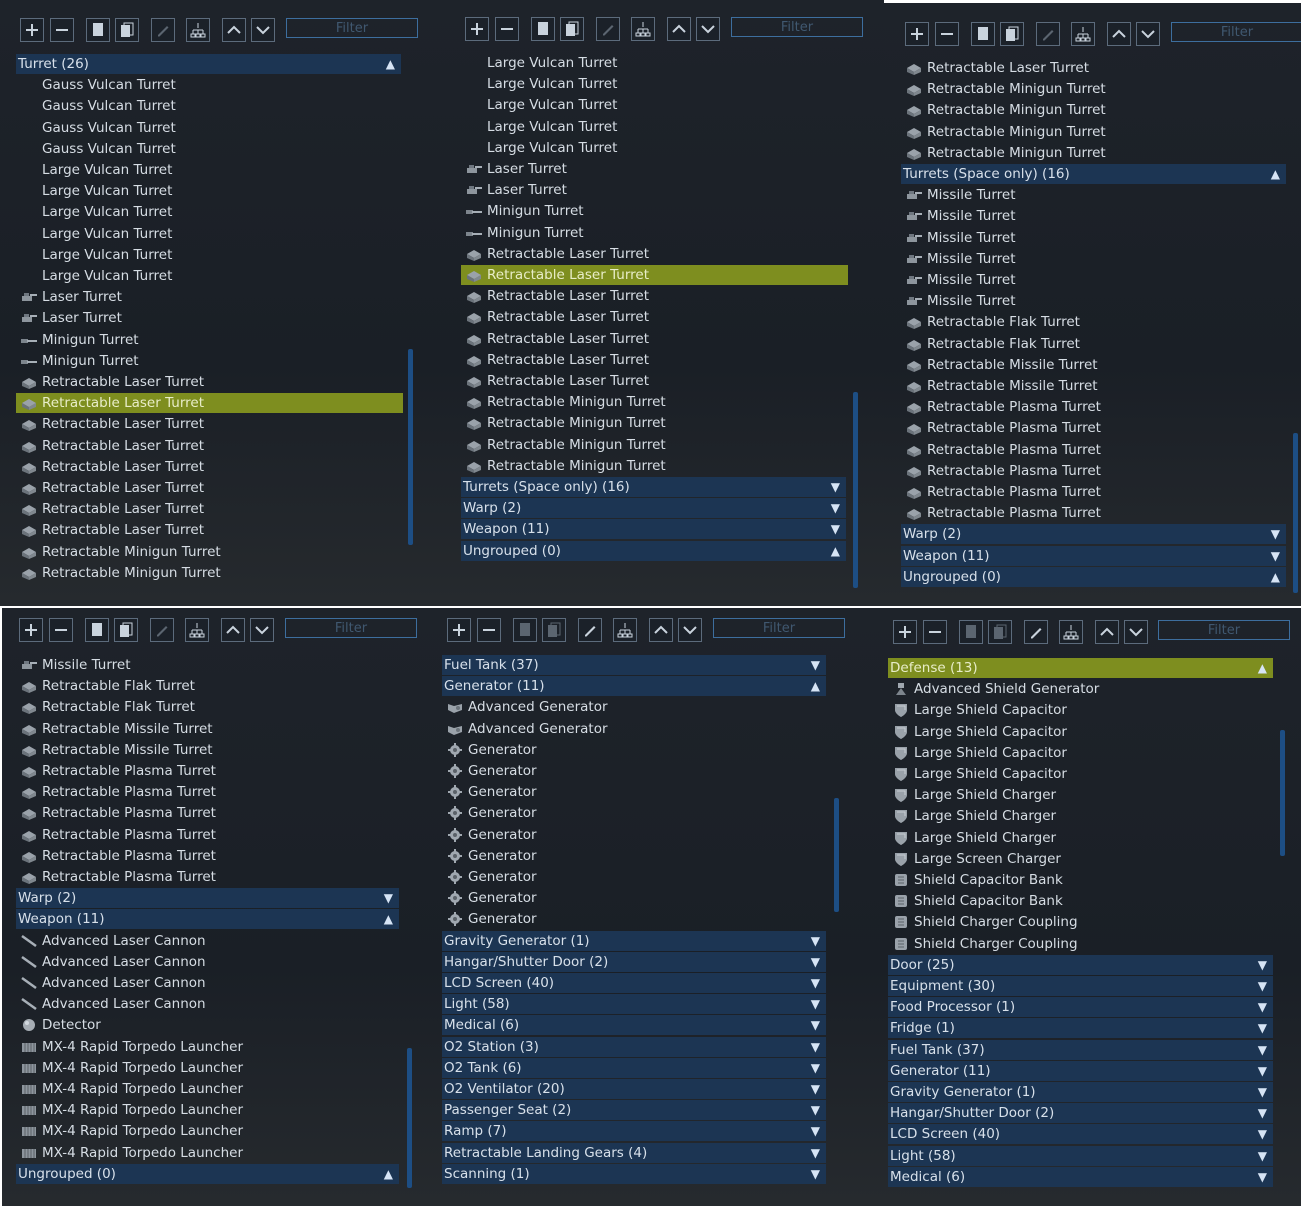  What do you see at coordinates (634, 686) in the screenshot?
I see `group-header: Generator (11) ▲` at bounding box center [634, 686].